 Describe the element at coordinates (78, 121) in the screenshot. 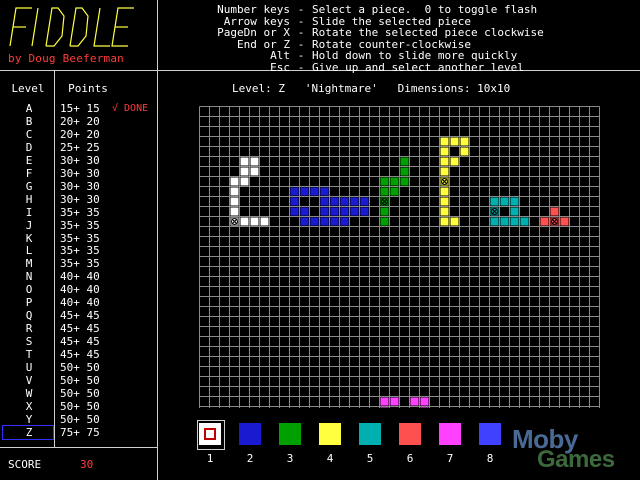

I see `level-row-b: B 20+ 20` at that location.